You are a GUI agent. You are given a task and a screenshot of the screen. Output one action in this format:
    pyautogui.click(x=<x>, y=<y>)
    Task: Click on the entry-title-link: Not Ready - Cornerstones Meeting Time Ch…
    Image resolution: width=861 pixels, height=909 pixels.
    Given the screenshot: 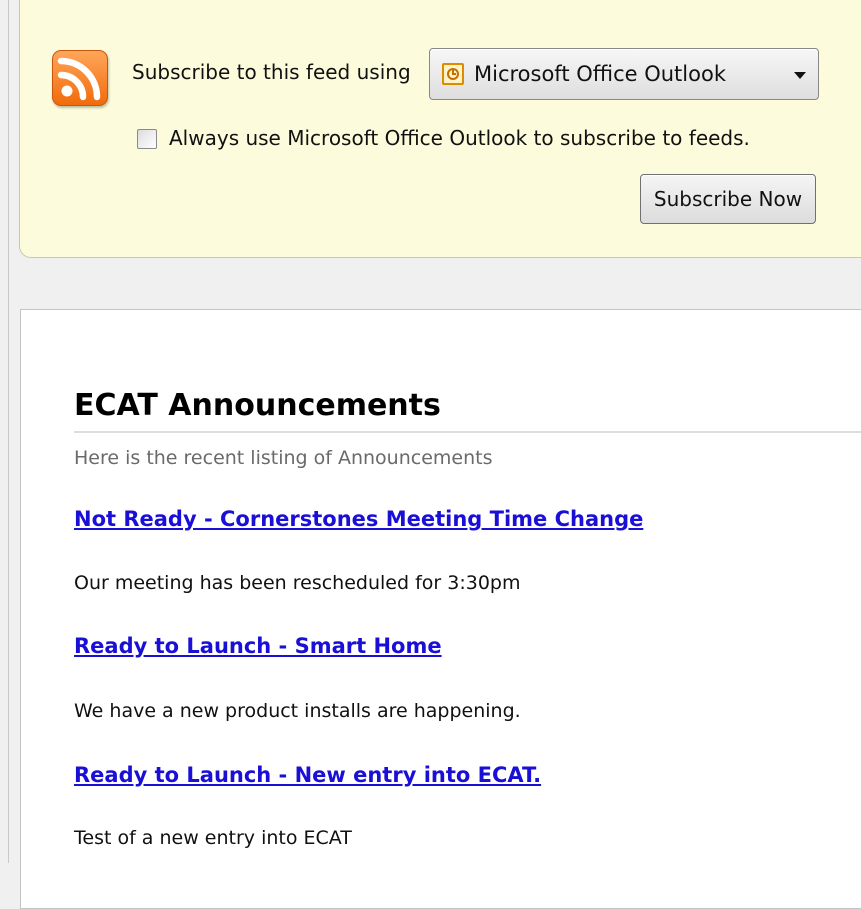 What is the action you would take?
    pyautogui.click(x=358, y=519)
    